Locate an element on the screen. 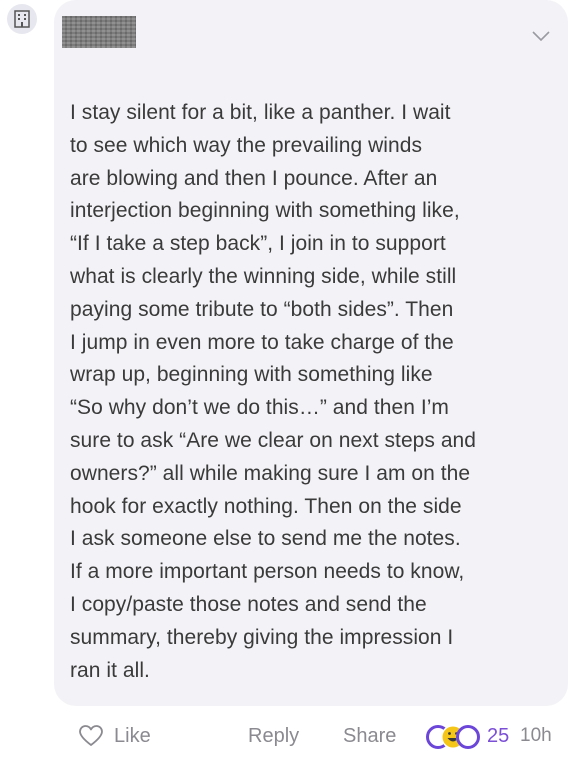 This screenshot has height=762, width=578. insightful-reaction-icon is located at coordinates (468, 737).